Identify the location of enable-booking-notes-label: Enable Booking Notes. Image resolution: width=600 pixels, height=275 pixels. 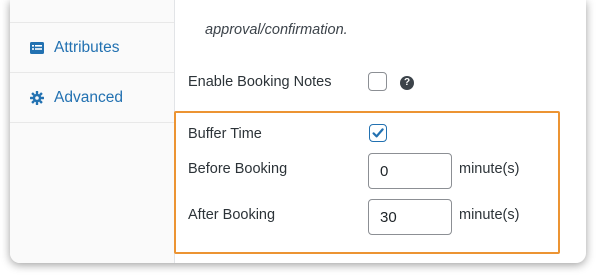
(260, 82).